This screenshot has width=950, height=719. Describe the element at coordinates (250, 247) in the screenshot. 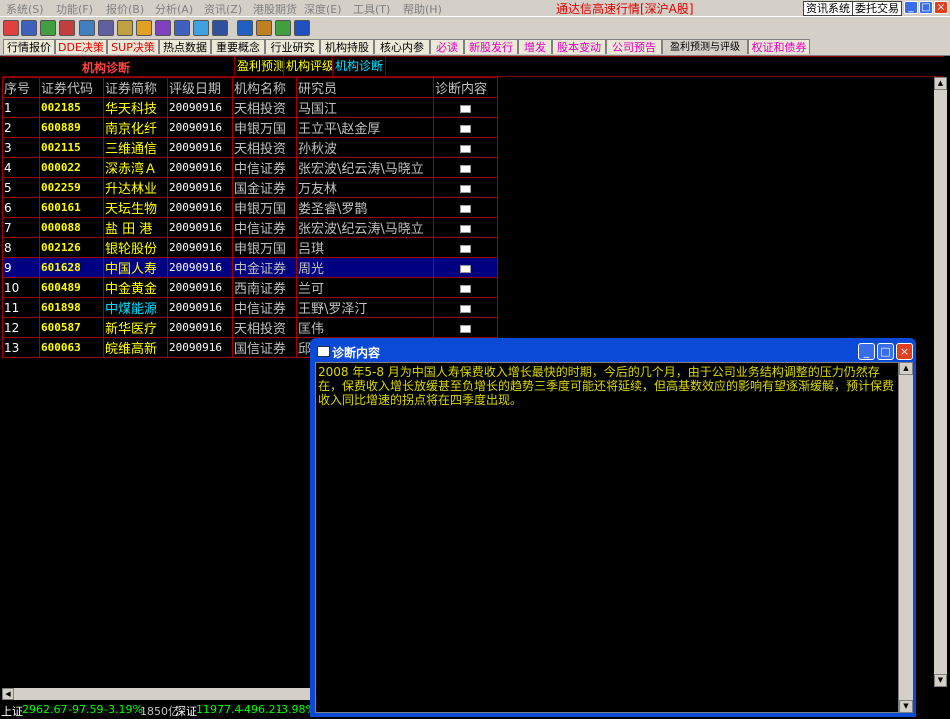

I see `table-row: 8 002126 银轮股份 20090916 申银万国 吕琪` at that location.